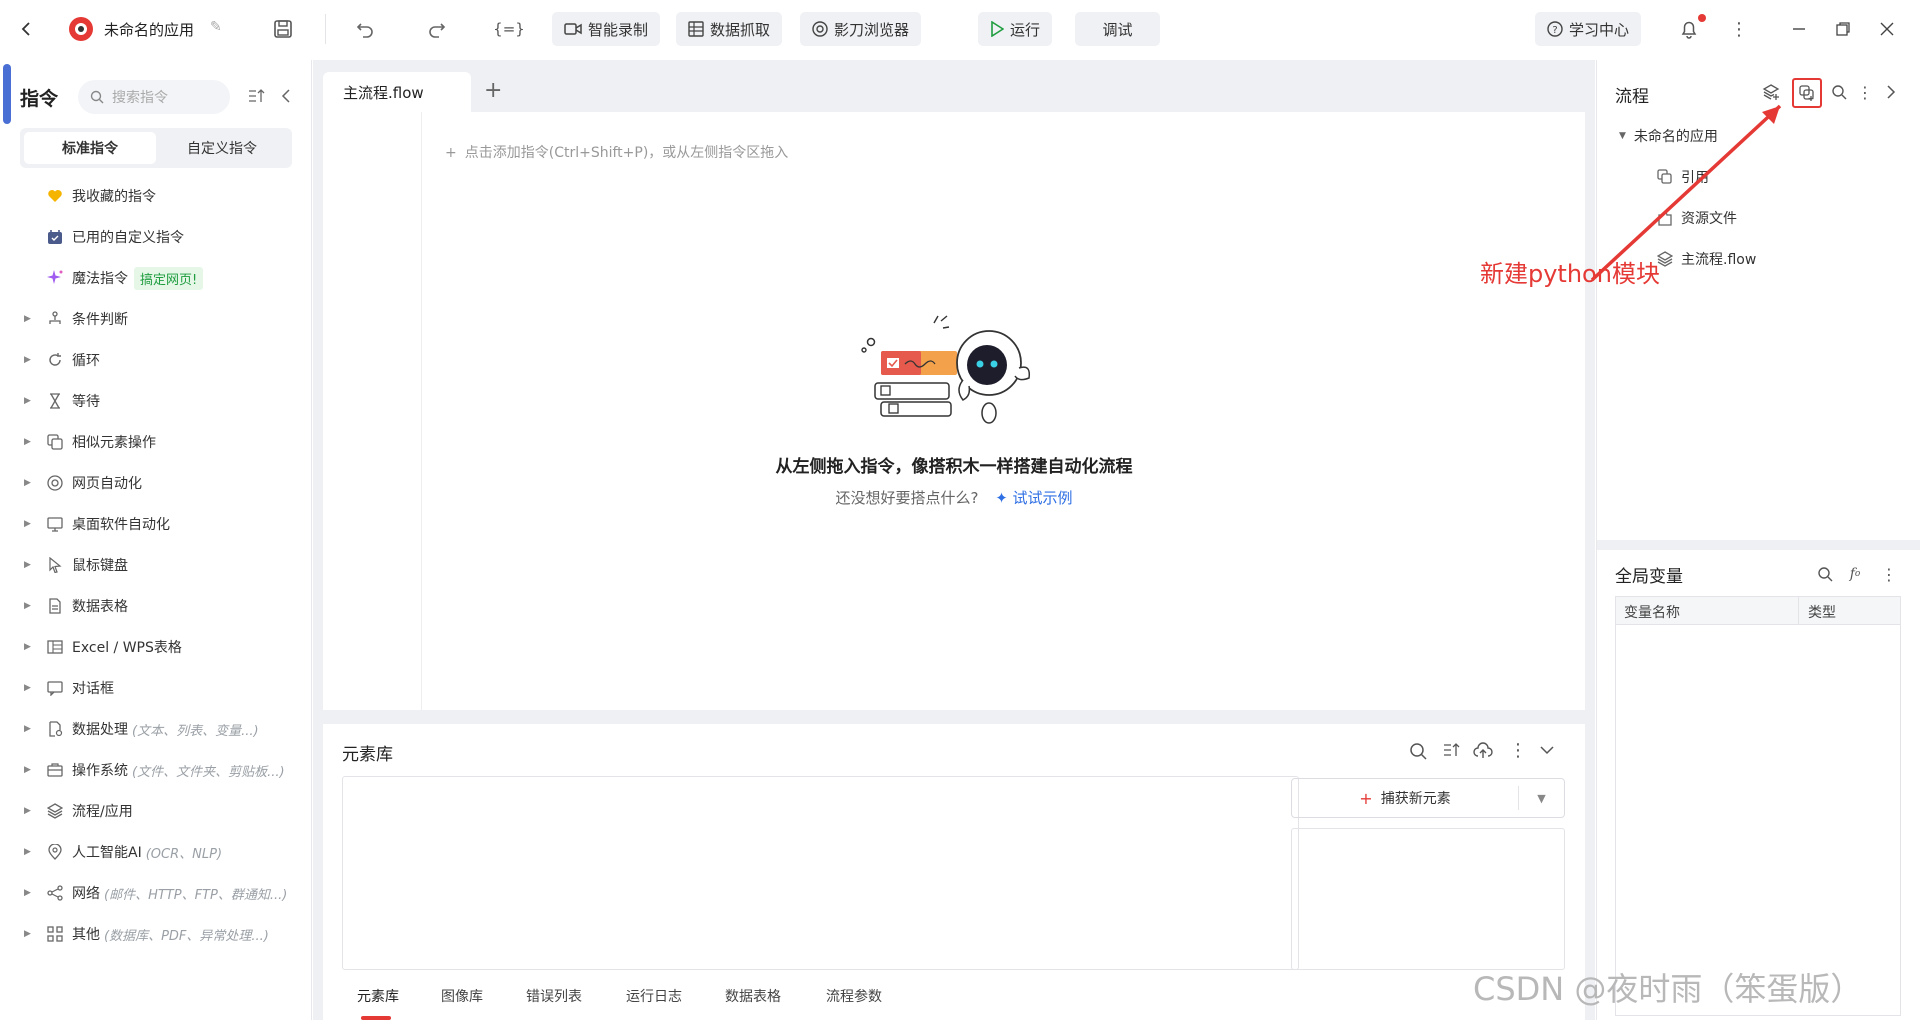 The image size is (1920, 1020). I want to click on chevron-right-icon, so click(1891, 92).